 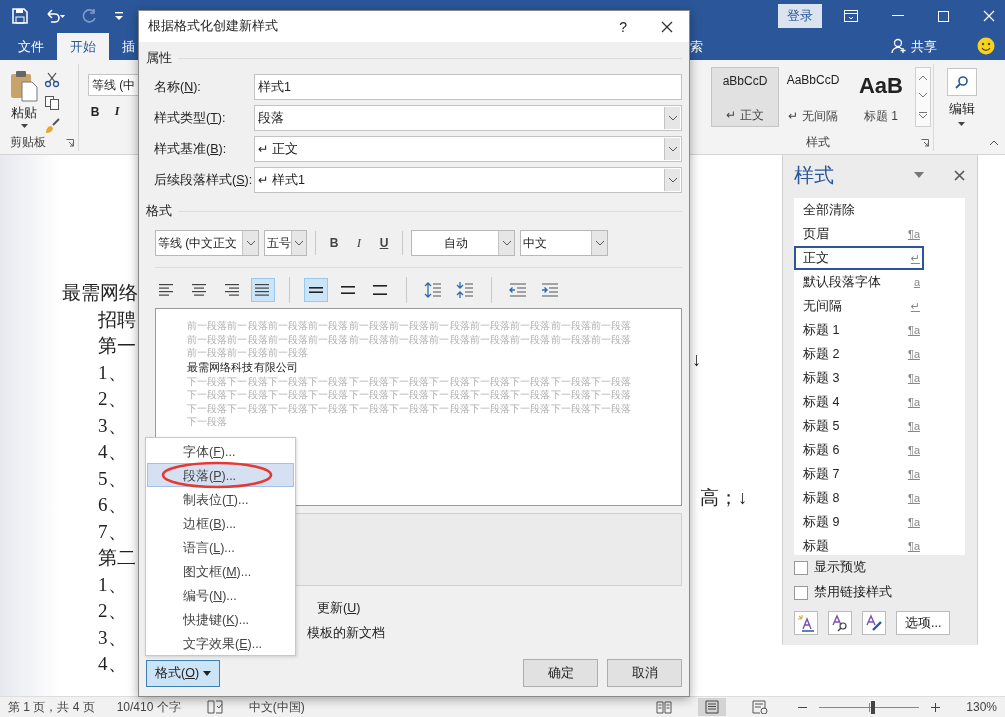 What do you see at coordinates (243, 367) in the screenshot?
I see `preview-sample-text: 最需网络科技有限公司` at bounding box center [243, 367].